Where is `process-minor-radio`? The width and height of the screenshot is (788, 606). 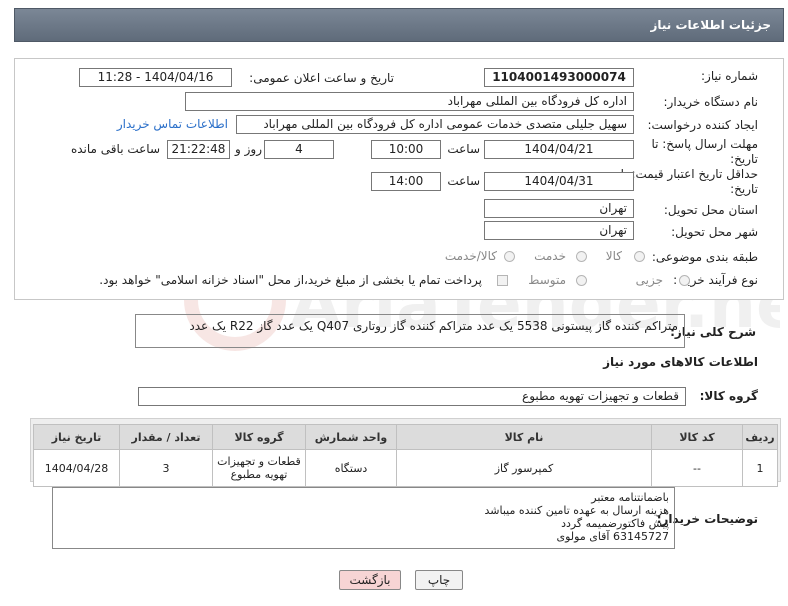
process-minor-radio is located at coordinates (684, 280).